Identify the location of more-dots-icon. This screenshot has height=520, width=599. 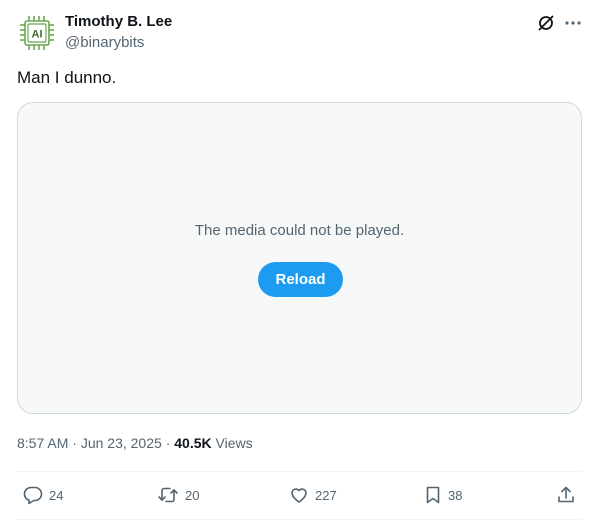
(573, 23).